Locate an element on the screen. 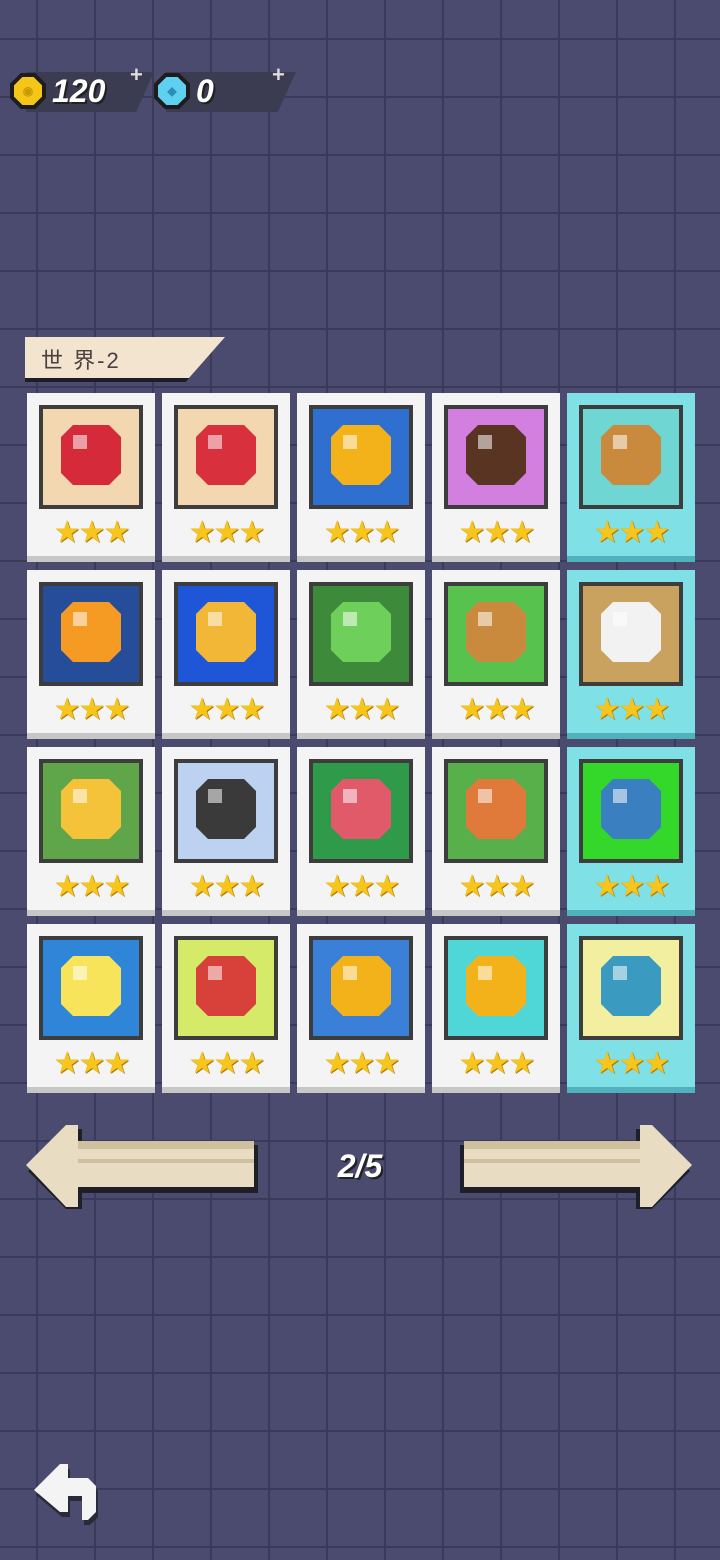  frog-icon is located at coordinates (361, 634).